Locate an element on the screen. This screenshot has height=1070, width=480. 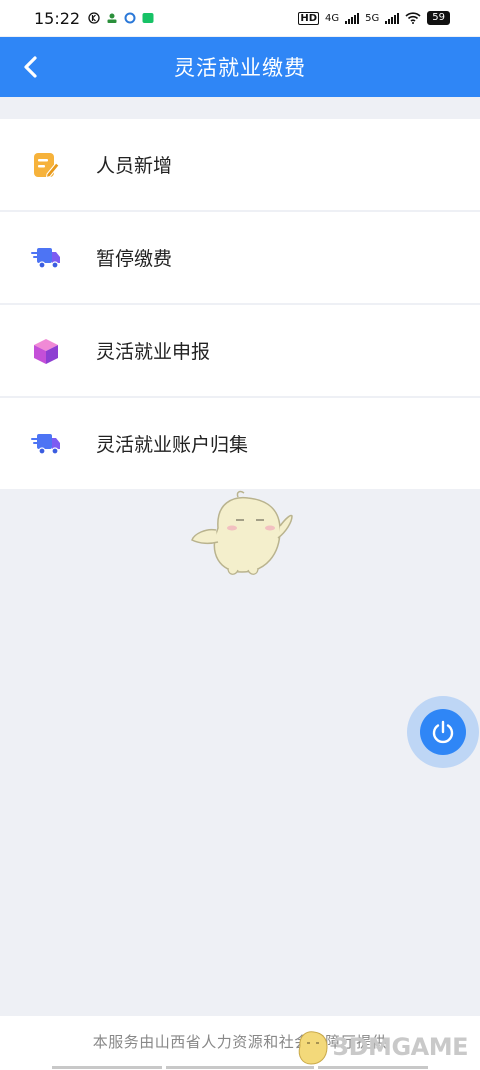
status-time: 15:22 is located at coordinates (57, 18).